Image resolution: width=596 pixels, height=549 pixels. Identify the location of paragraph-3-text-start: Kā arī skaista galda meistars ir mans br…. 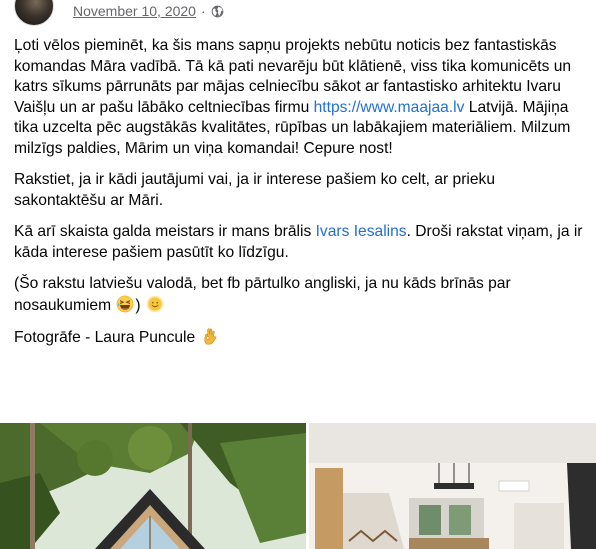
(165, 231).